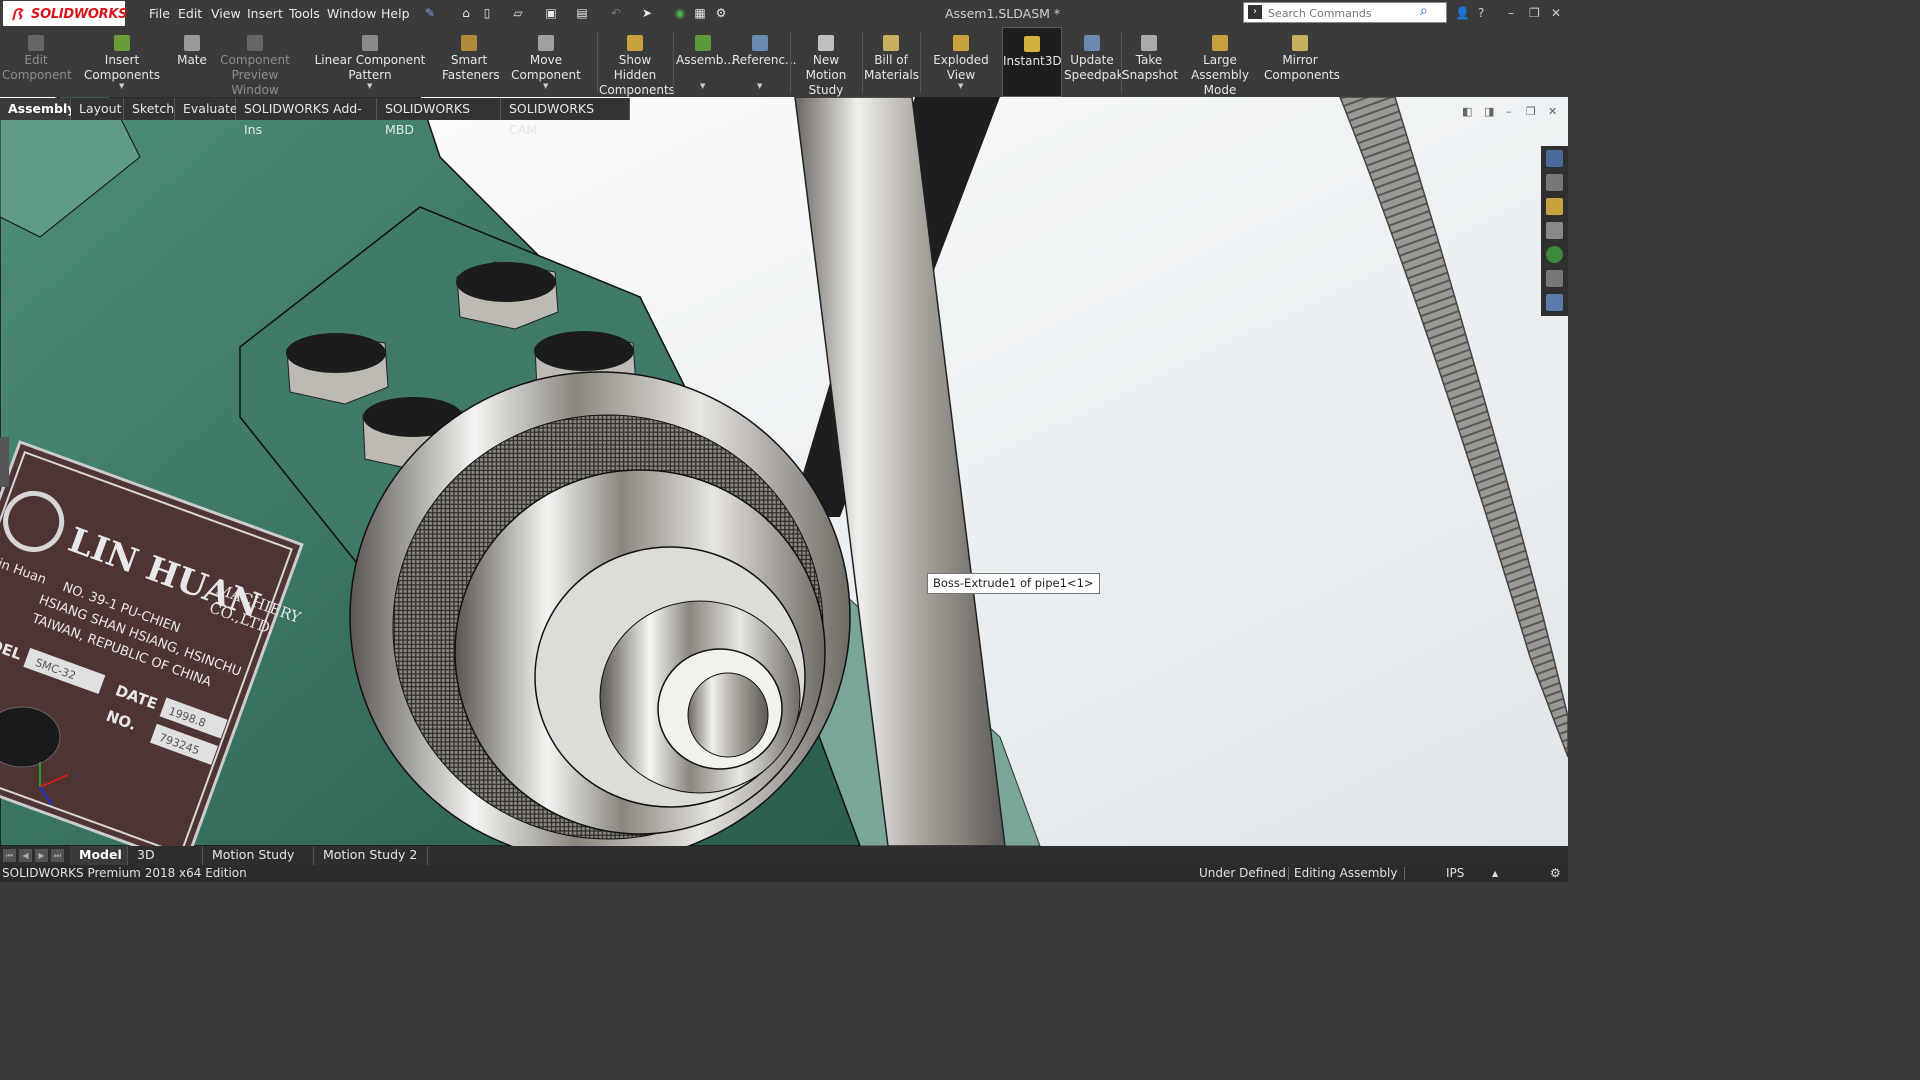 The image size is (1920, 1080). I want to click on restore-icon: ❐, so click(1534, 13).